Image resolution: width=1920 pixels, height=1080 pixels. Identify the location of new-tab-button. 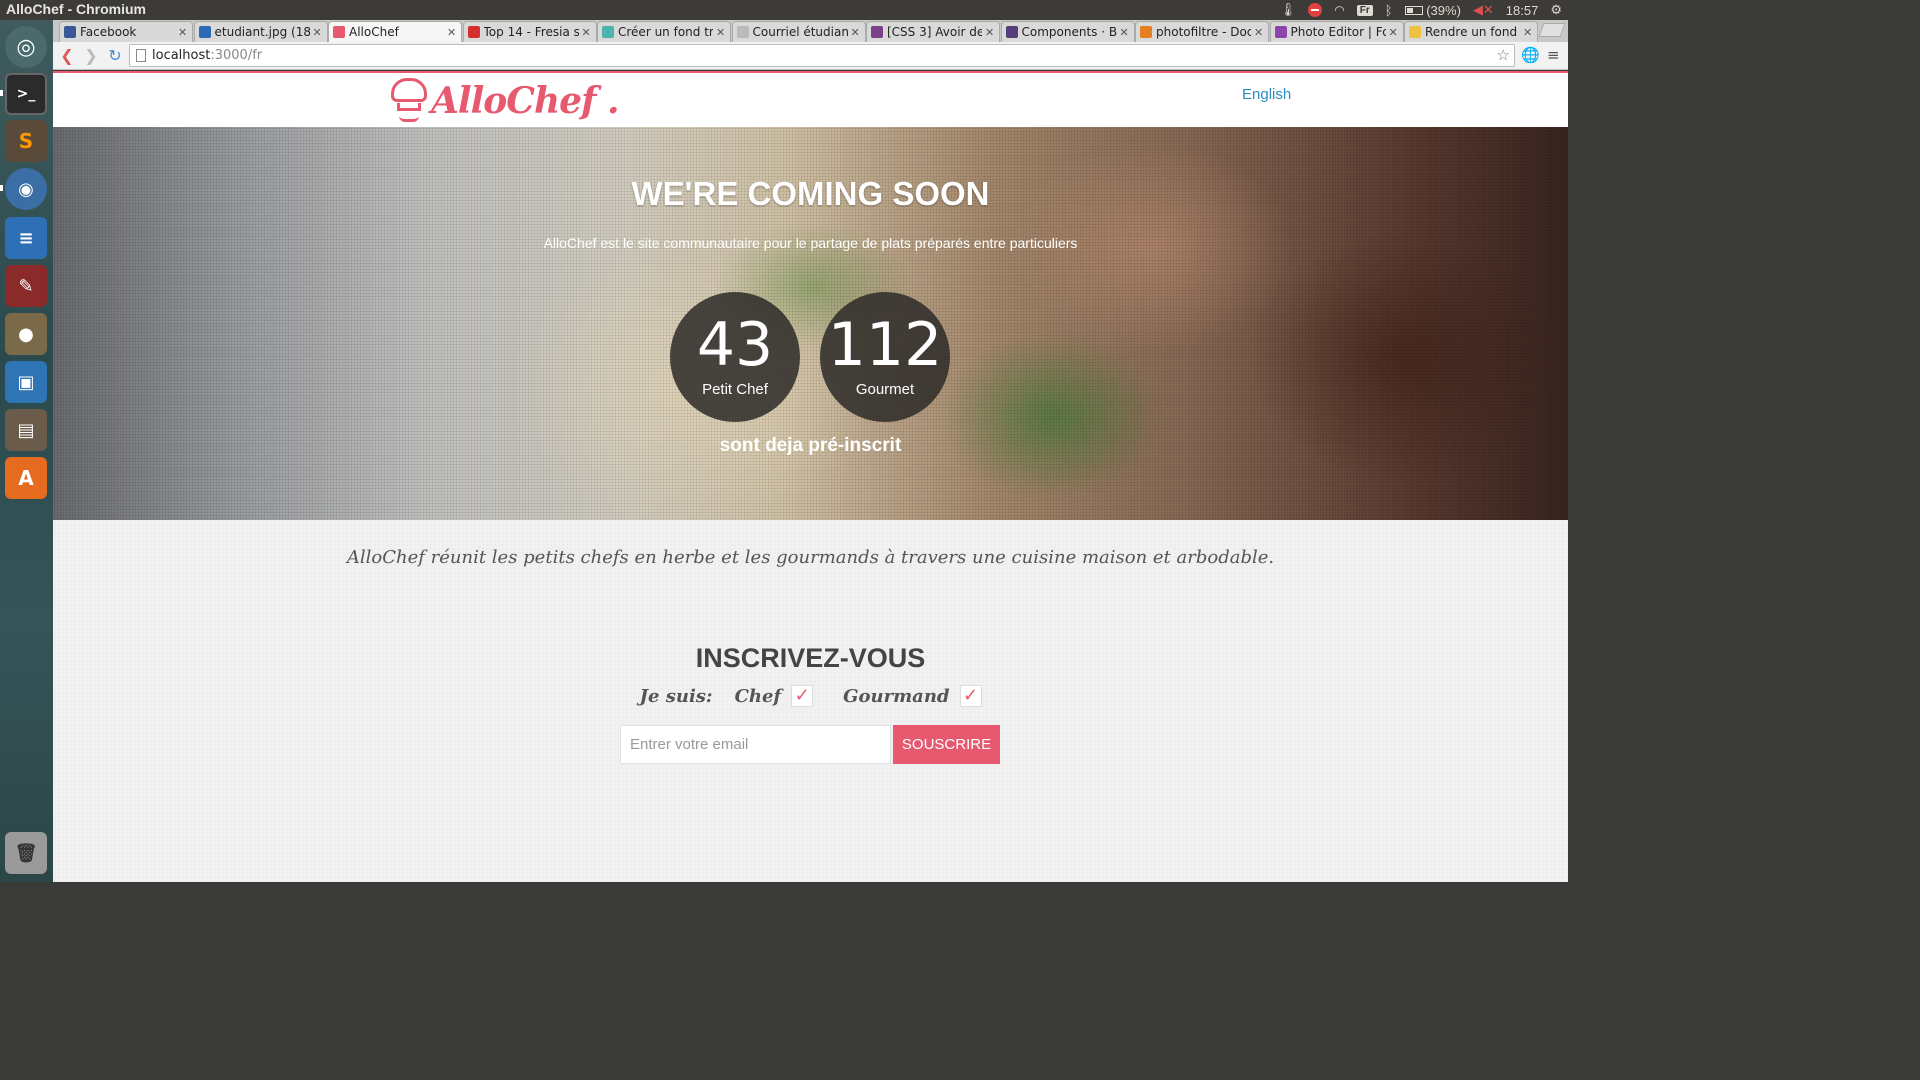
(1551, 30).